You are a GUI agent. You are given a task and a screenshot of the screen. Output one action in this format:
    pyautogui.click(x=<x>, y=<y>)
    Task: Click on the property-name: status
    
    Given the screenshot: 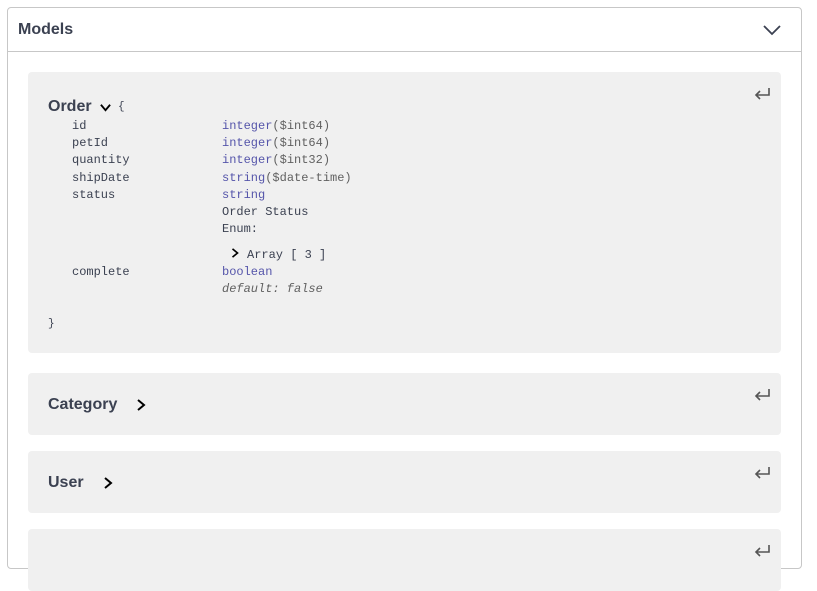 What is the action you would take?
    pyautogui.click(x=94, y=195)
    